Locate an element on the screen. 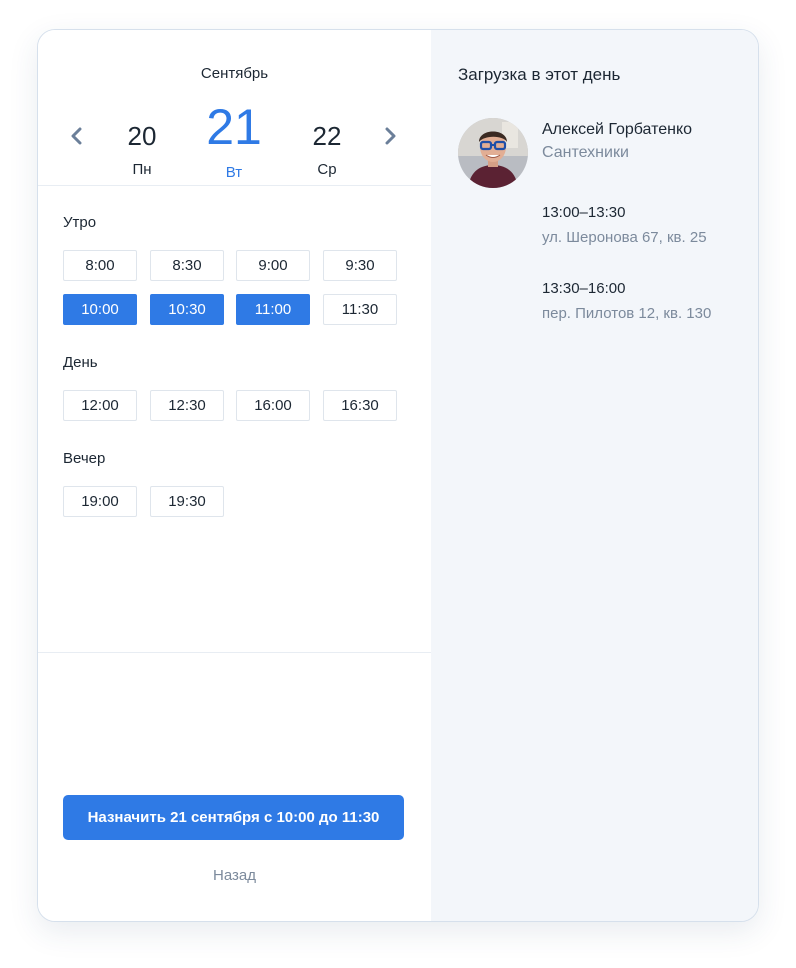 This screenshot has height=968, width=796. section-title-evening: Вечер is located at coordinates (84, 458).